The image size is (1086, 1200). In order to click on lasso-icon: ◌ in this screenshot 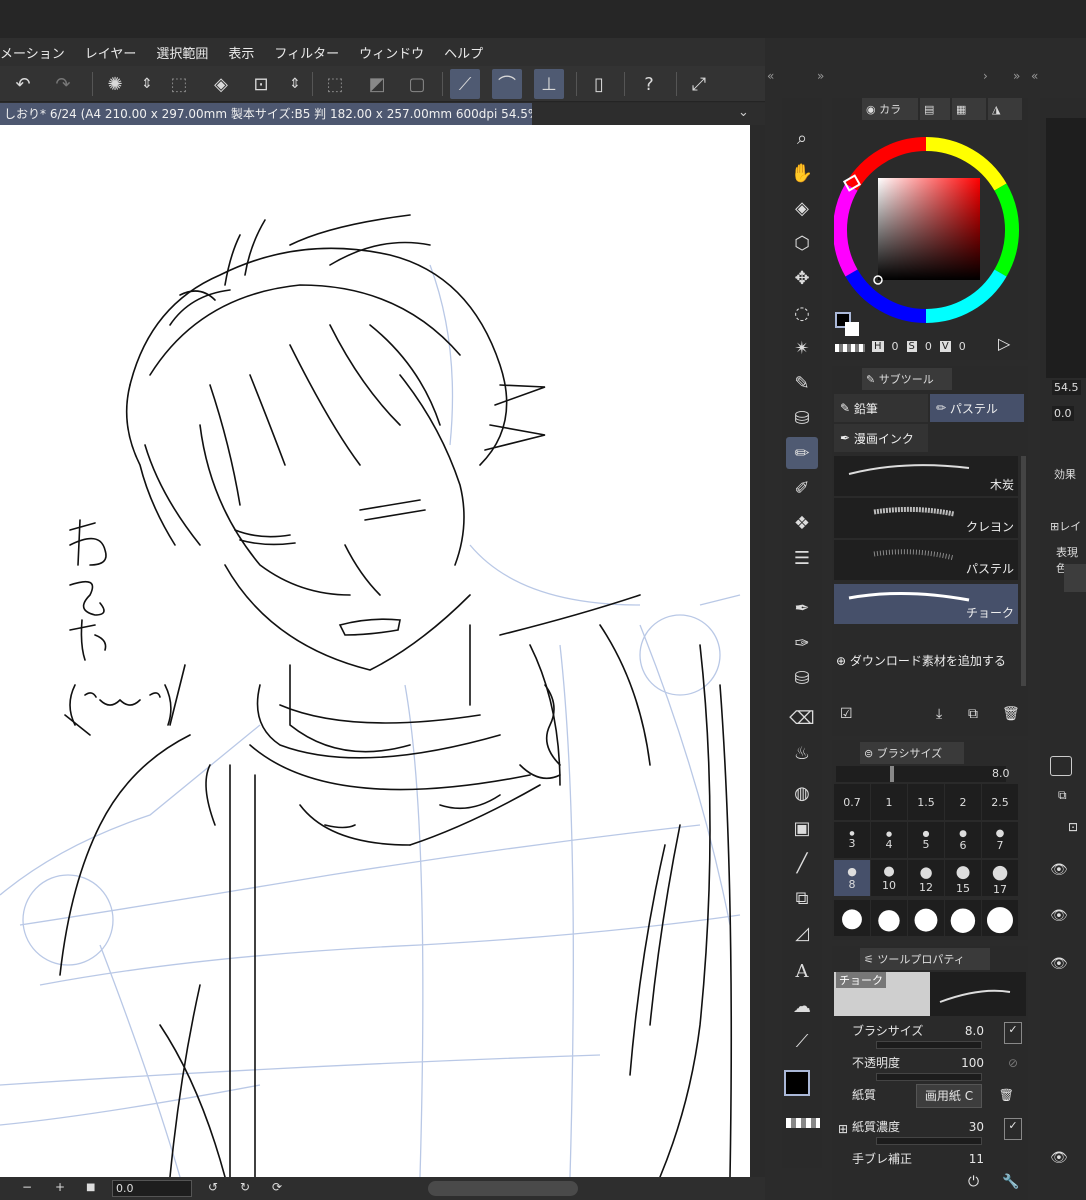, I will do `click(802, 313)`.